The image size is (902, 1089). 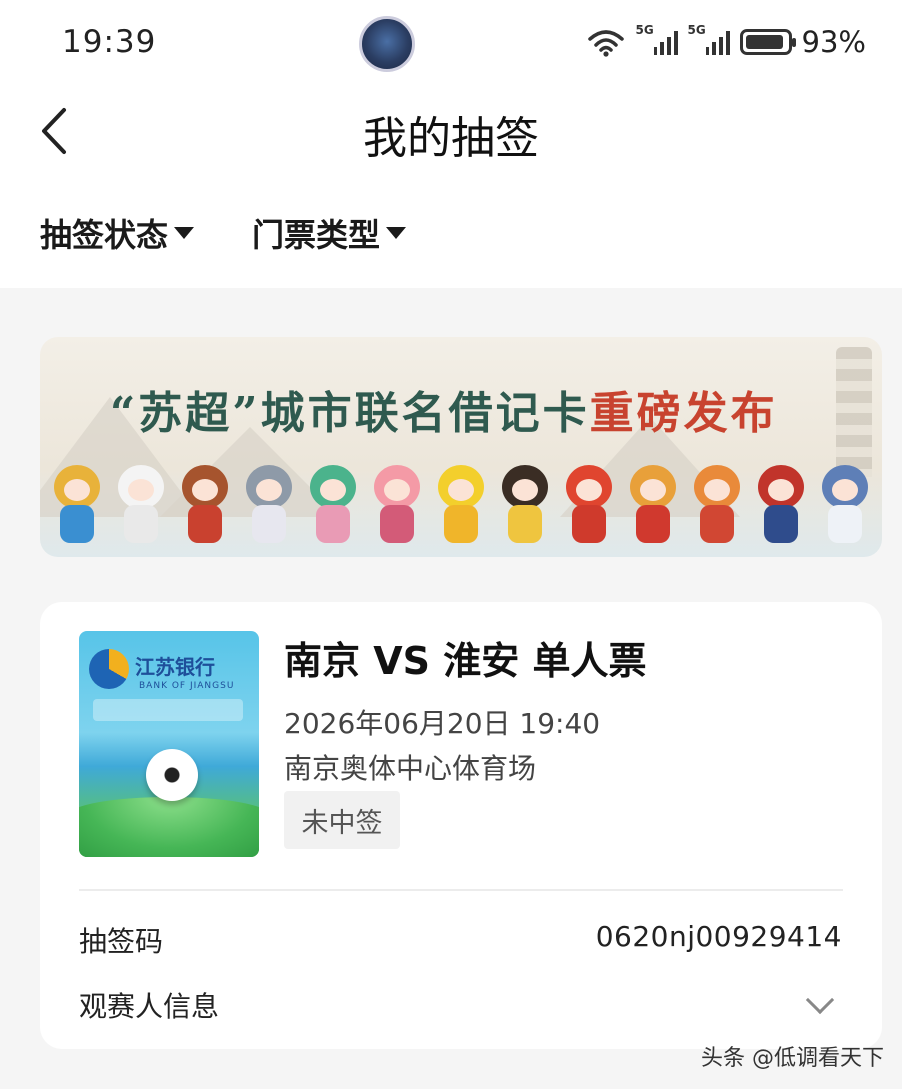 I want to click on wifi-icon, so click(x=605, y=43).